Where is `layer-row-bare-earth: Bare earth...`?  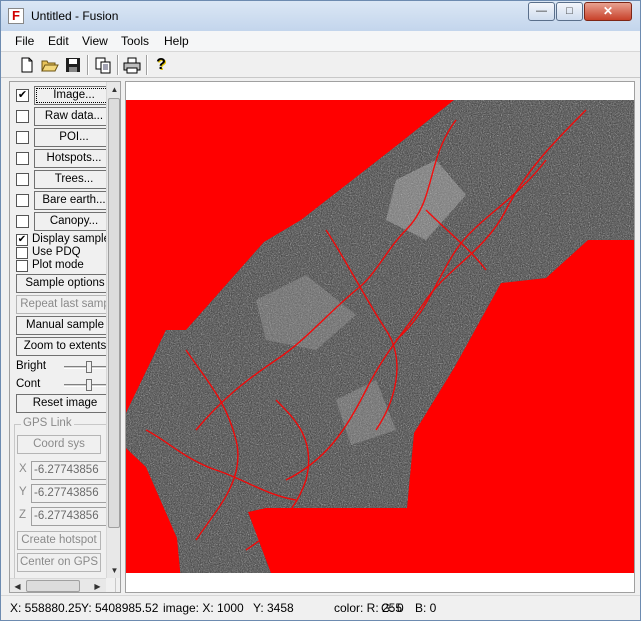 layer-row-bare-earth: Bare earth... is located at coordinates (62, 200).